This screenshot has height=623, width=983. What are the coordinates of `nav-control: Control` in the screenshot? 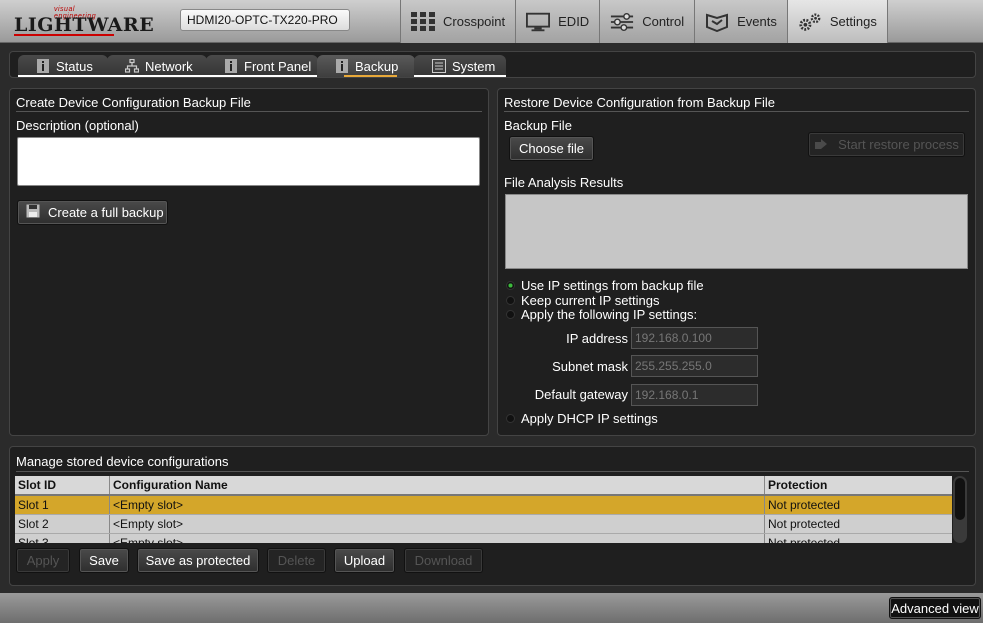 It's located at (647, 21).